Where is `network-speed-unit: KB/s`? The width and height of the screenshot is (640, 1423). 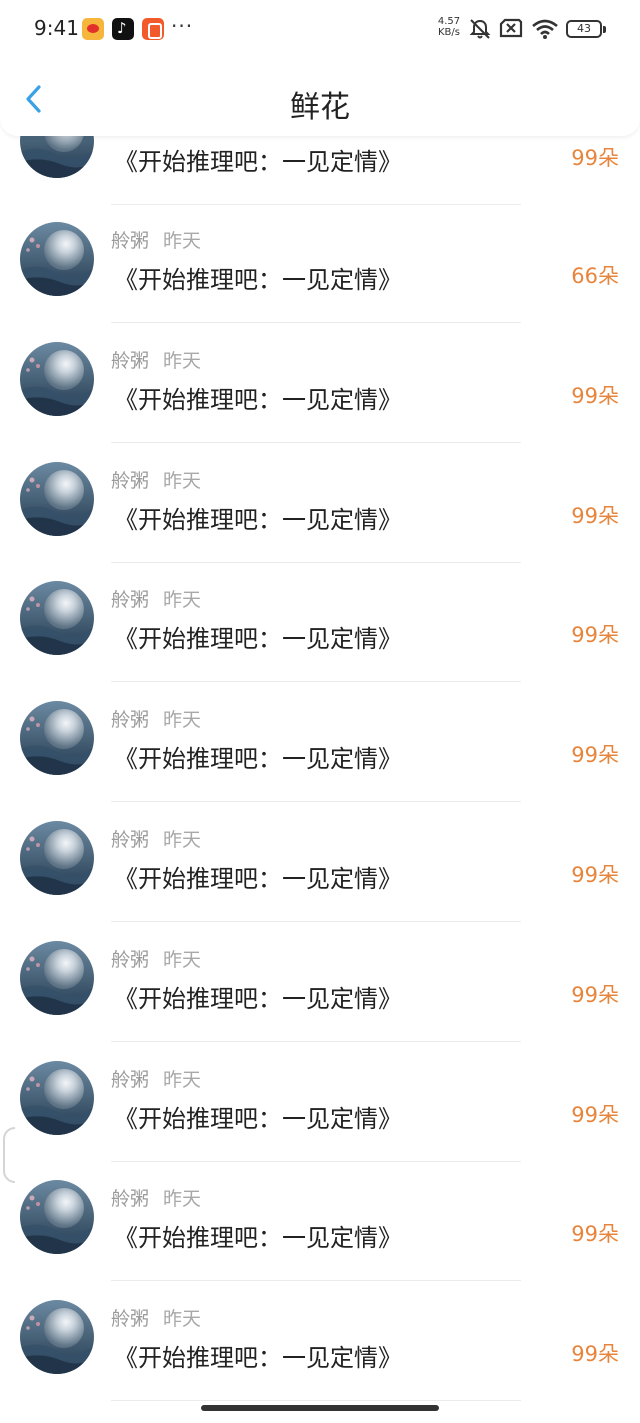 network-speed-unit: KB/s is located at coordinates (449, 32).